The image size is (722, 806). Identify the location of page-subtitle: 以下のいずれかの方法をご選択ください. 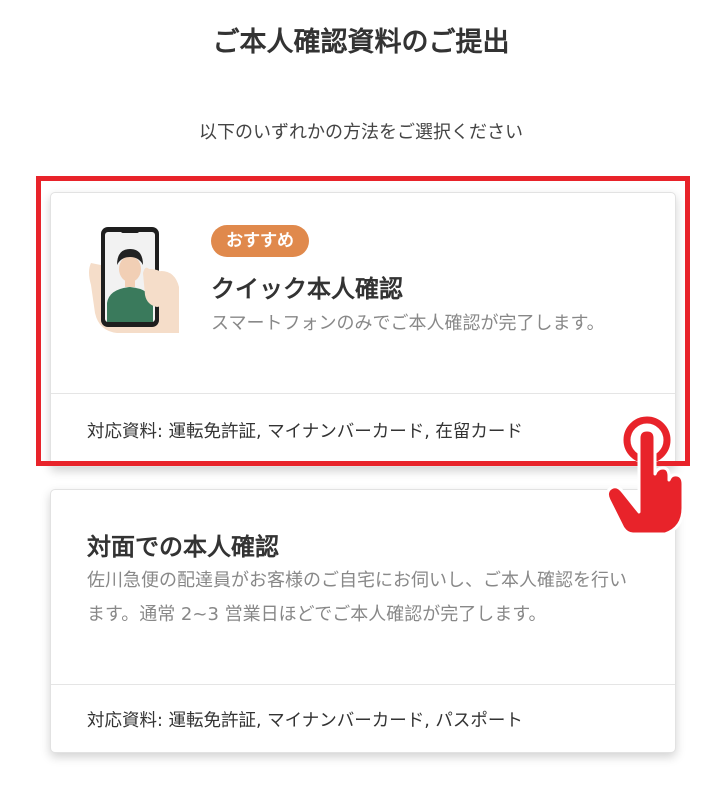
(361, 132).